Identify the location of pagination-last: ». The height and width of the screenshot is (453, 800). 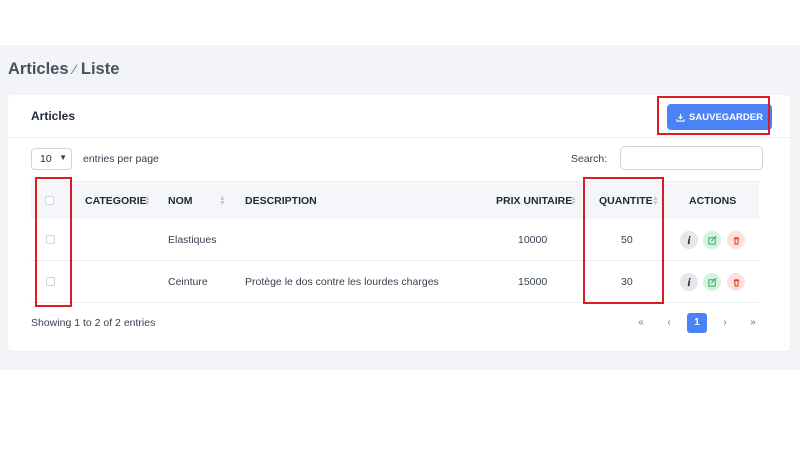
(753, 323).